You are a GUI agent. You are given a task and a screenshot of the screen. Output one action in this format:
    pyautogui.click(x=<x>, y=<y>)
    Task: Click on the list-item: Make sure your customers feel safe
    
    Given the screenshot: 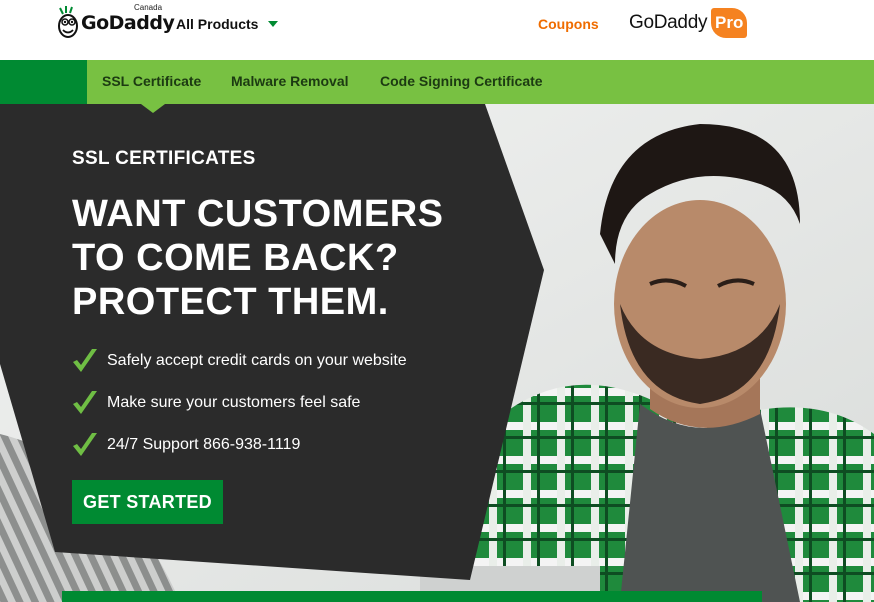 What is the action you would take?
    pyautogui.click(x=239, y=403)
    